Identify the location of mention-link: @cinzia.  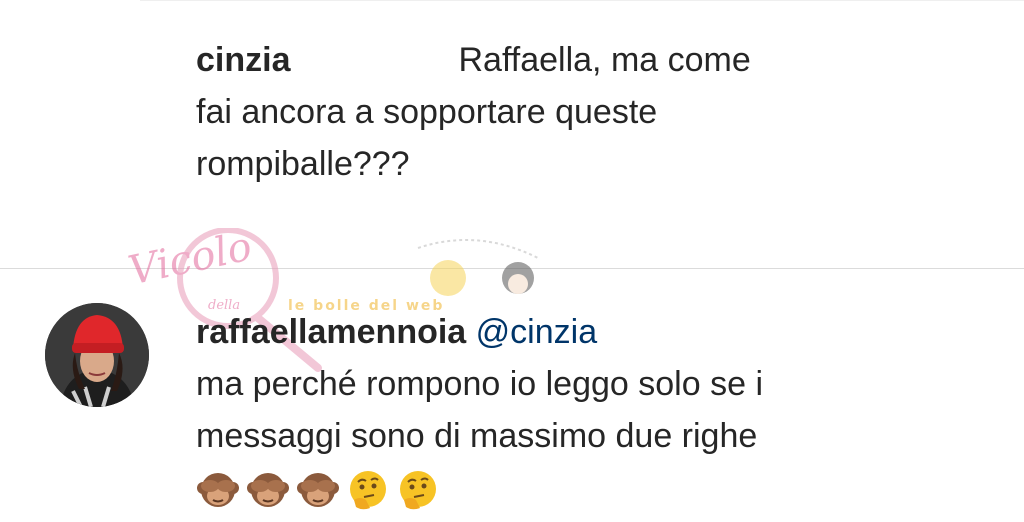
(536, 332).